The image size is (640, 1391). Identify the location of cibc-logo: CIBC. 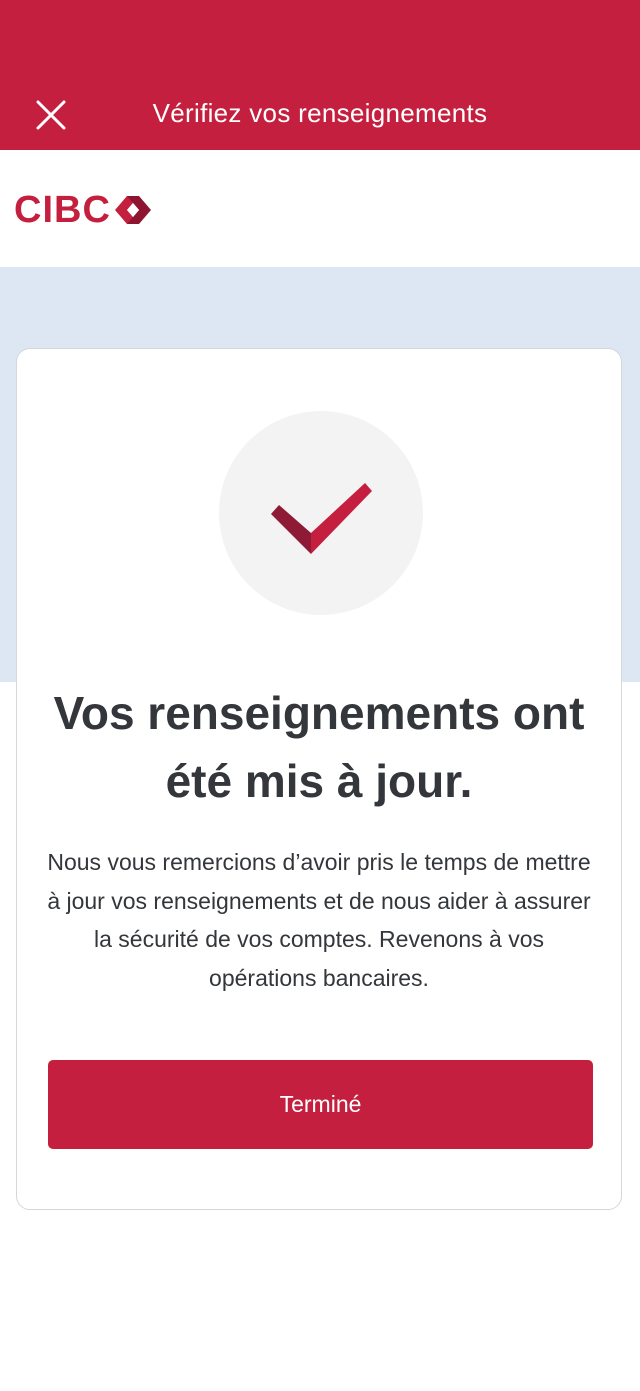
(83, 210).